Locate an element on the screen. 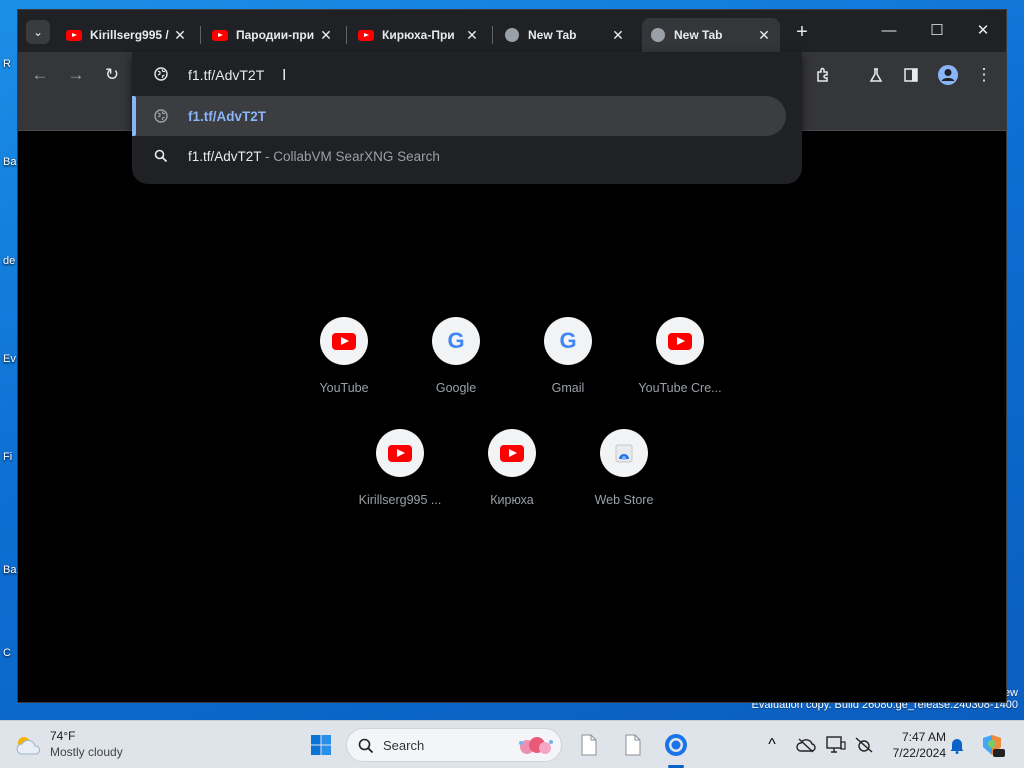 The height and width of the screenshot is (768, 1024). tab-active: New Tab ✕ is located at coordinates (711, 35).